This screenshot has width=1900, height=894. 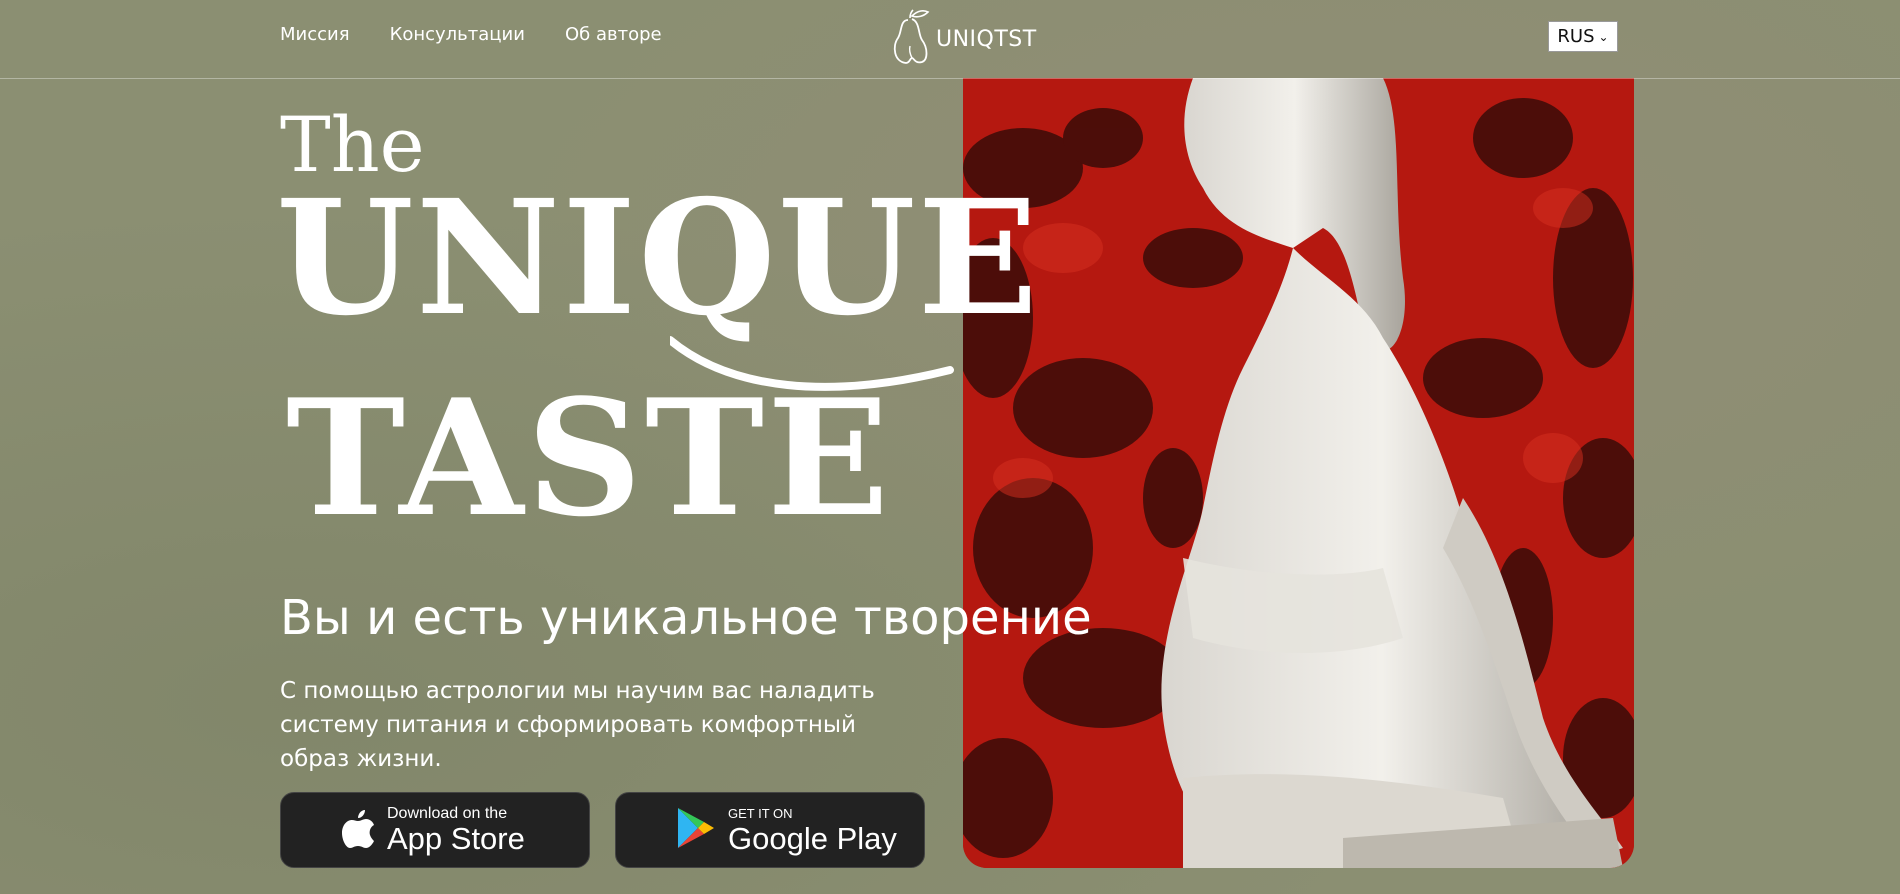 I want to click on google-play-big-text: Google Play, so click(x=812, y=838).